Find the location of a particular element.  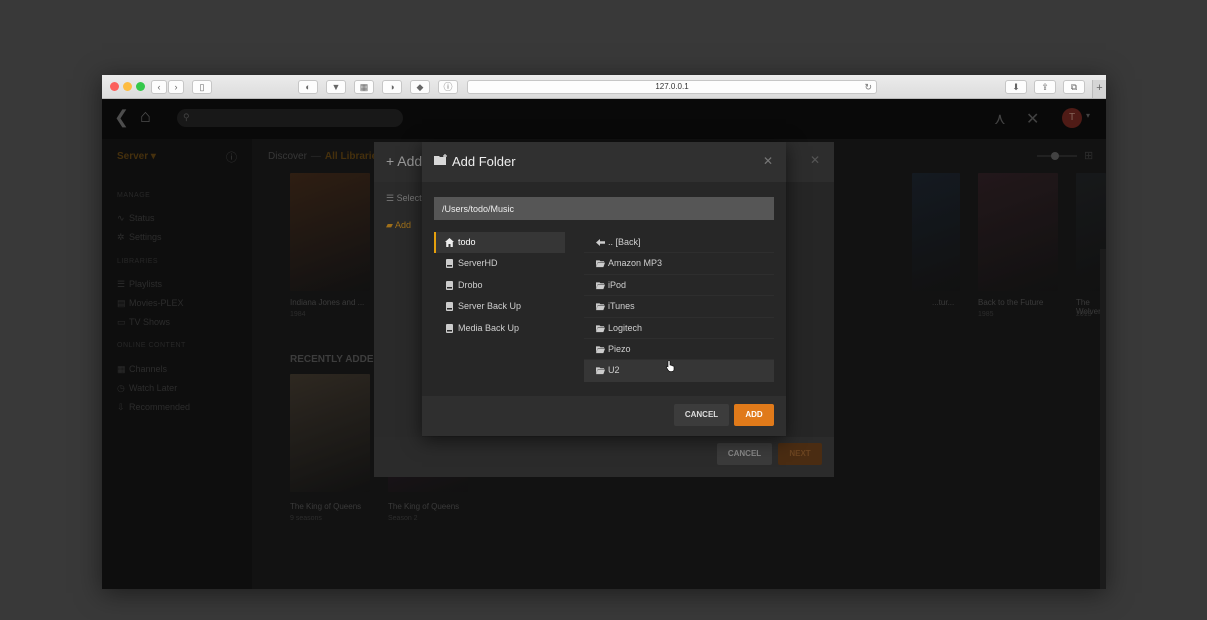

folder-item-piezo: Piezo is located at coordinates (679, 350).